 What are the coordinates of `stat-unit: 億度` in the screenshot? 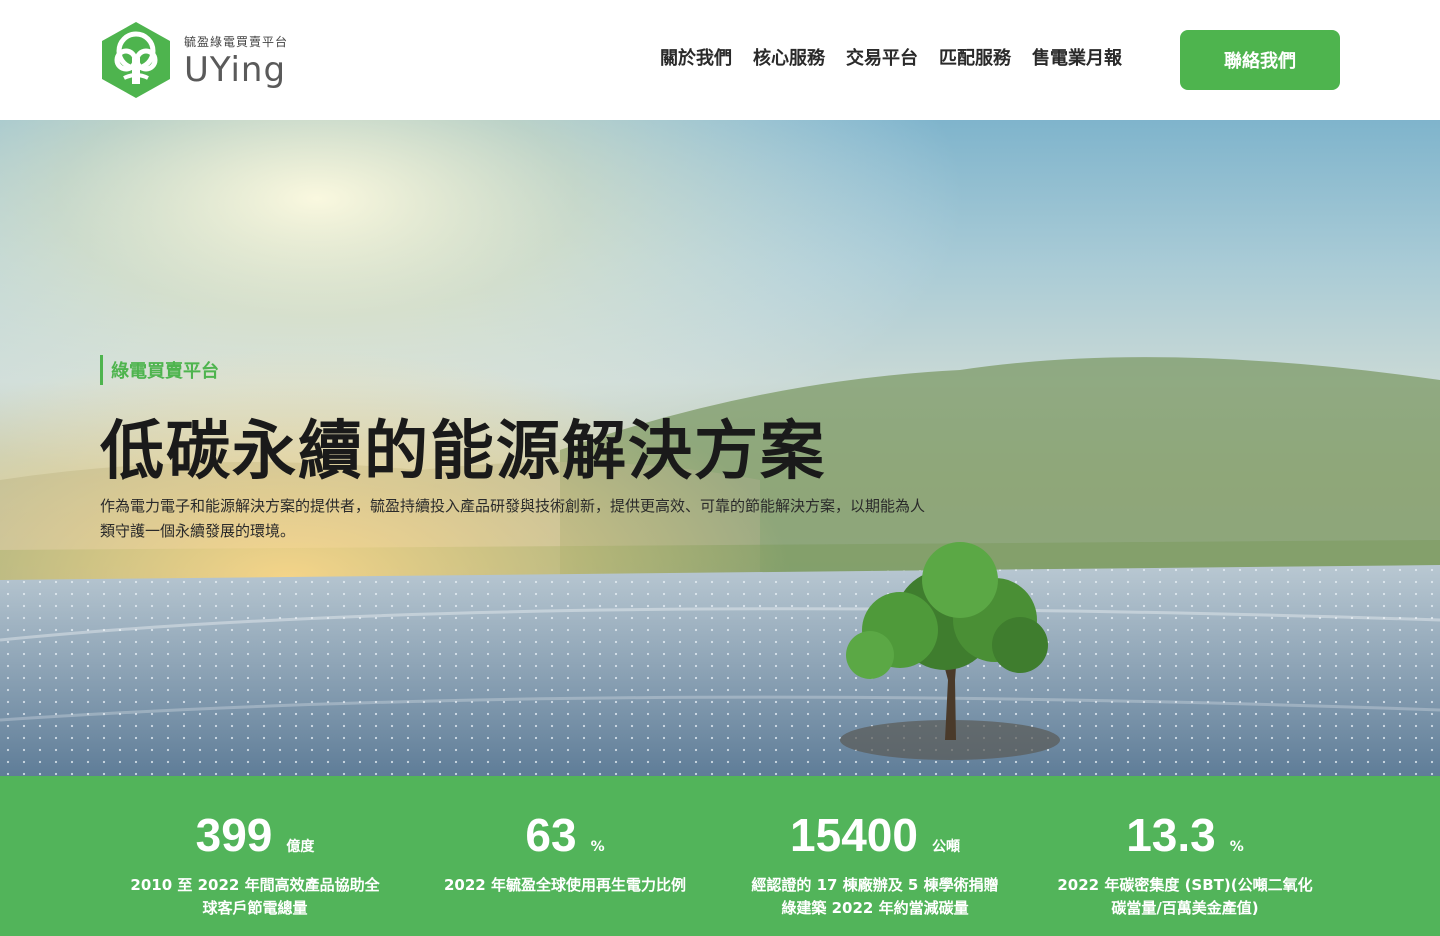 It's located at (300, 847).